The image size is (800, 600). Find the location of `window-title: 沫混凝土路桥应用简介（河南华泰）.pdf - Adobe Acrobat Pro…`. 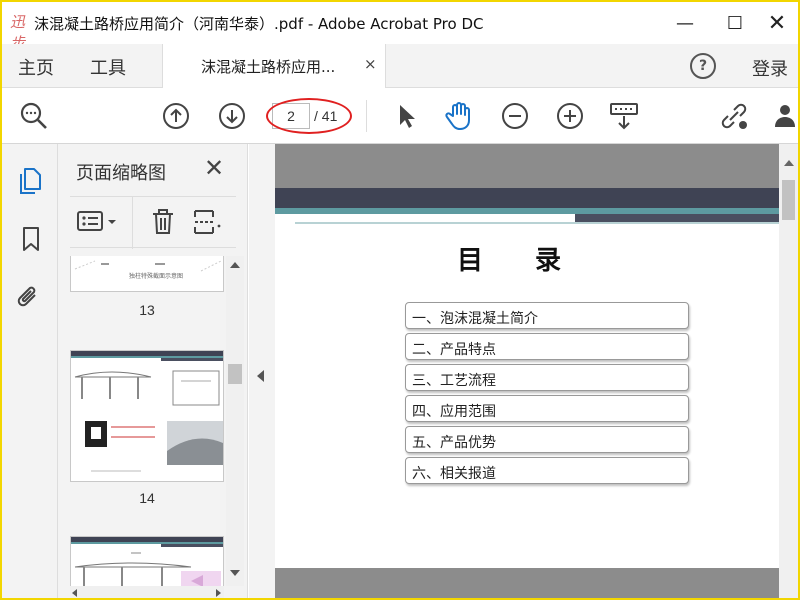

window-title: 沫混凝土路桥应用简介（河南华泰）.pdf - Adobe Acrobat Pro… is located at coordinates (259, 24).